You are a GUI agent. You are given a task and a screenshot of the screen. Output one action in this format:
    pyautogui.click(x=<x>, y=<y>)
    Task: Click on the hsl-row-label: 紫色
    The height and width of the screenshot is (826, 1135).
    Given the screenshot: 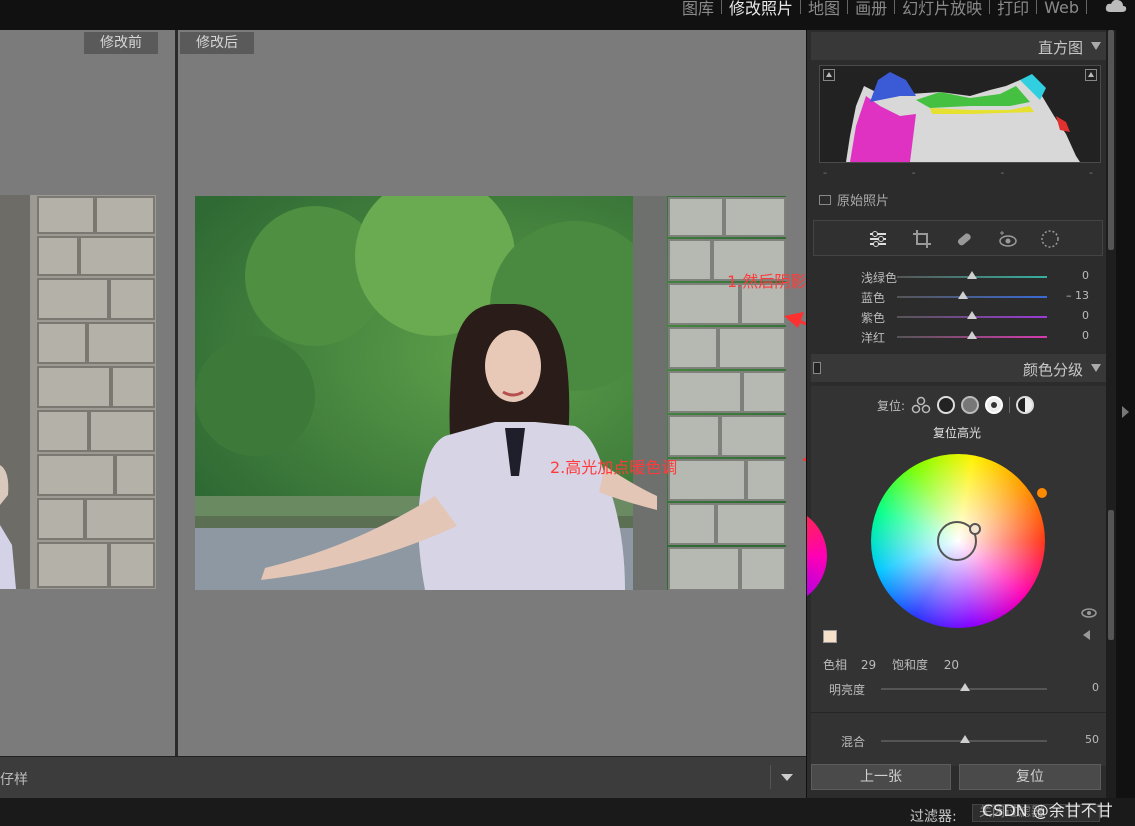 What is the action you would take?
    pyautogui.click(x=873, y=318)
    